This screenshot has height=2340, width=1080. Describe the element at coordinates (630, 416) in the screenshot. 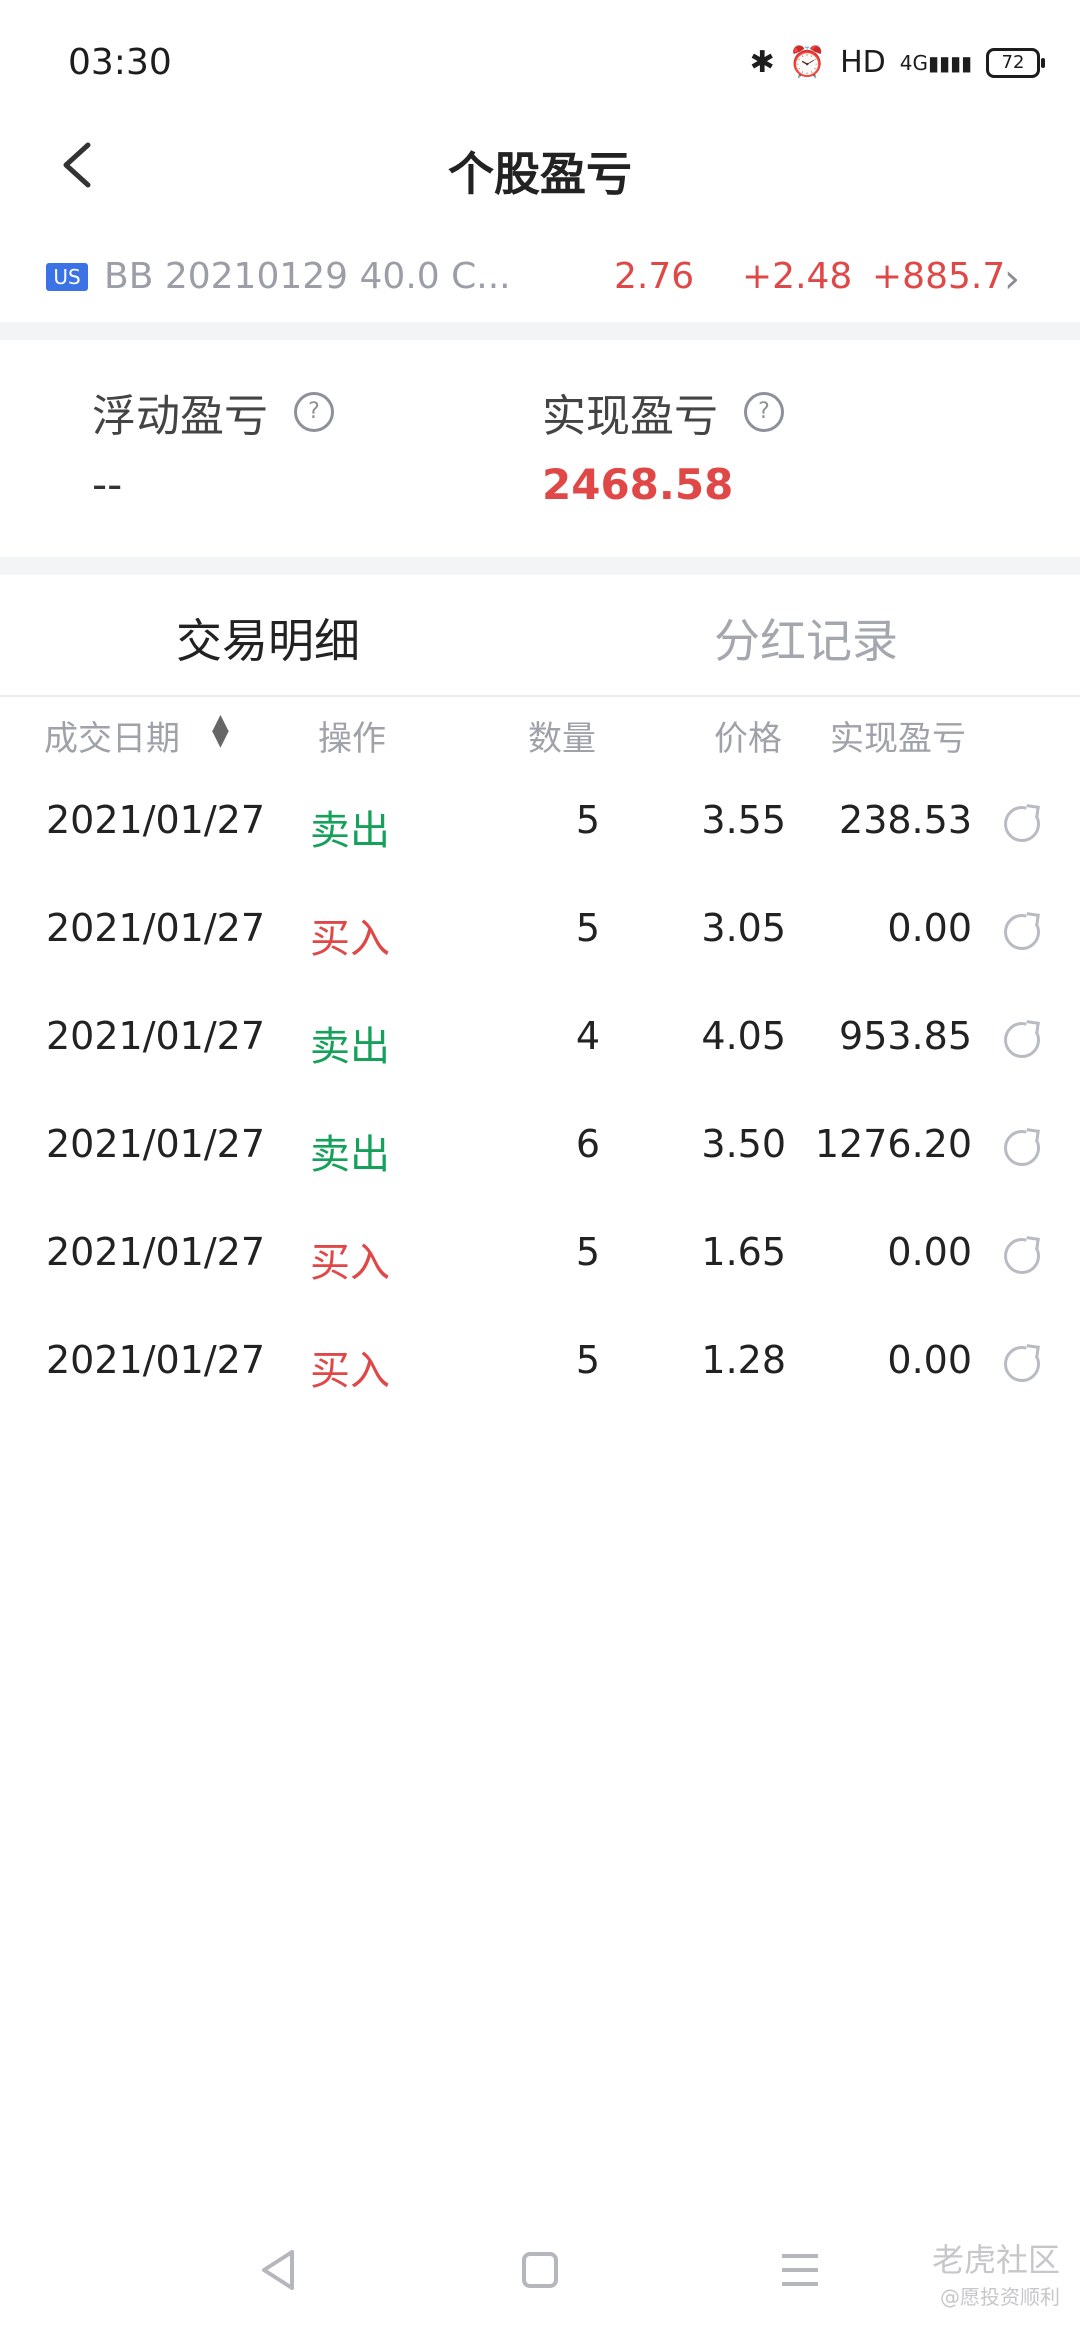

I see `realized-pnl-title: 实现盈亏` at that location.